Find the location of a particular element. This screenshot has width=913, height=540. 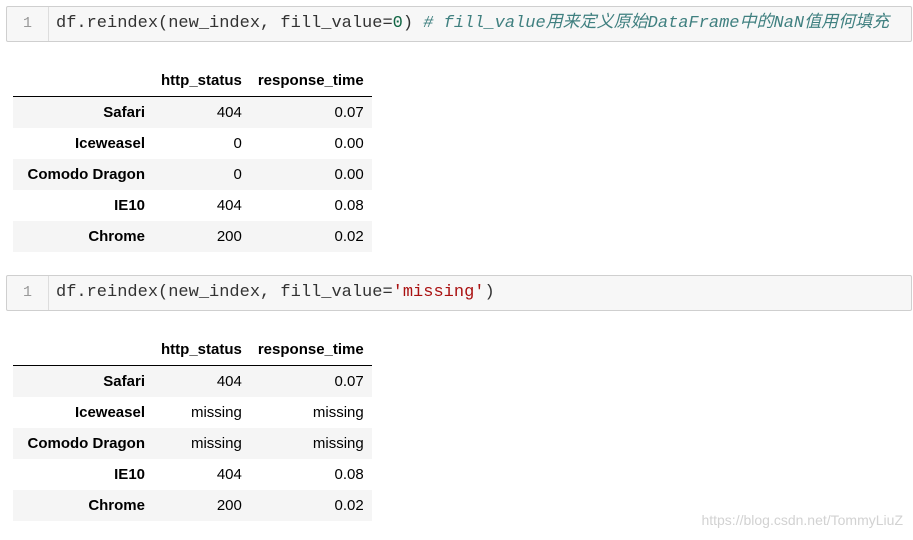

table-row: Iceweasel missing missing is located at coordinates (192, 412).